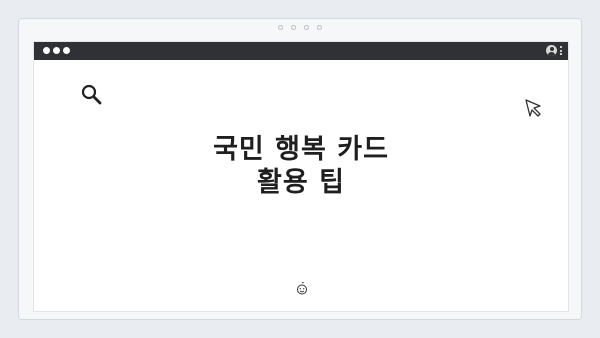  Describe the element at coordinates (301, 51) in the screenshot. I see `title-bar` at that location.